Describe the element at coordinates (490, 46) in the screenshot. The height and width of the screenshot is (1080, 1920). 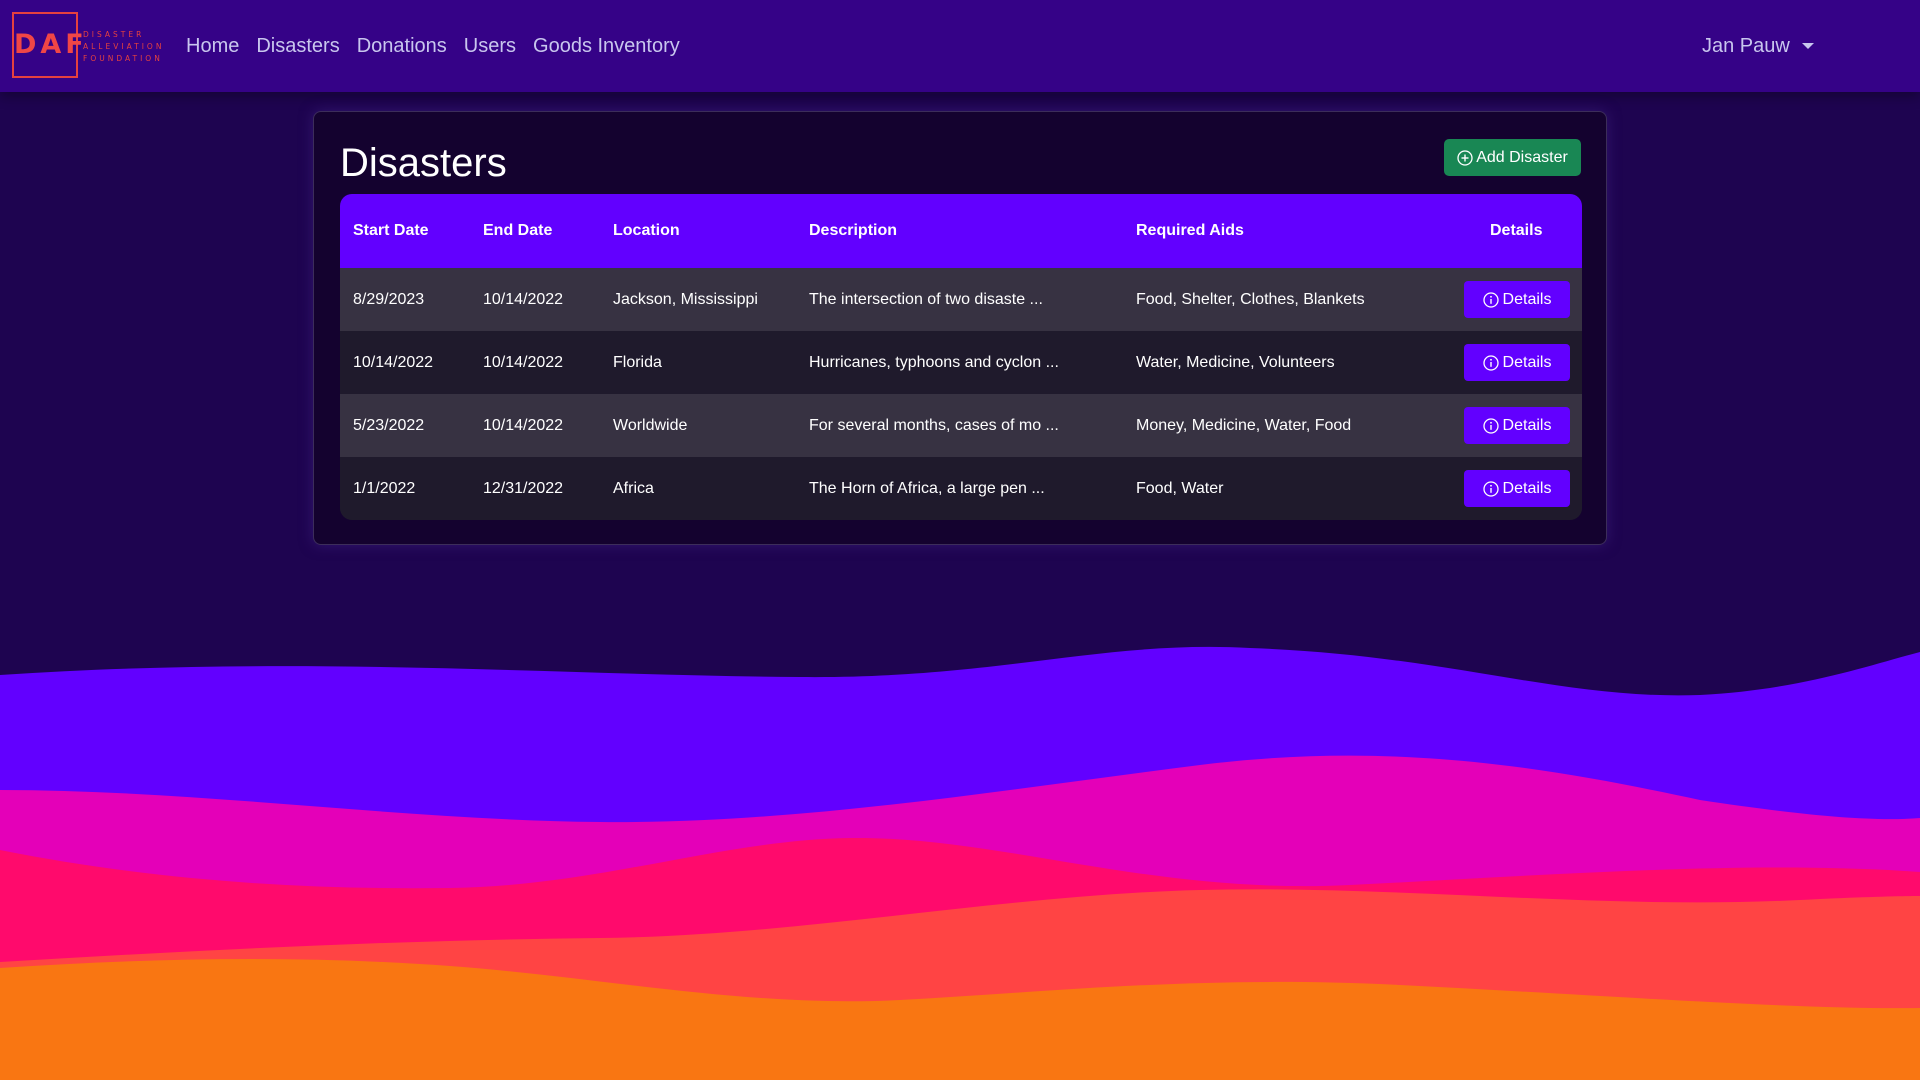
I see `nav-link-users: Users` at that location.